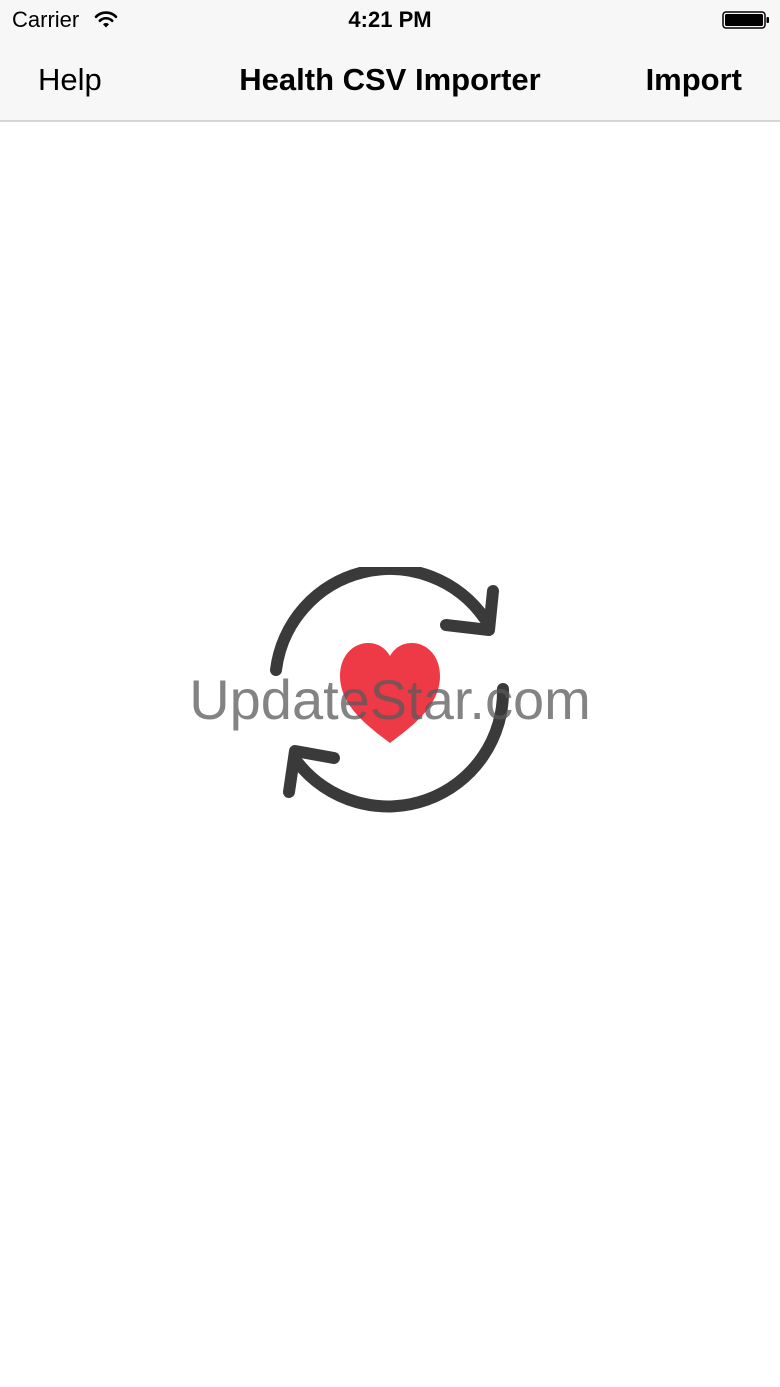  Describe the element at coordinates (745, 20) in the screenshot. I see `battery-full-icon` at that location.